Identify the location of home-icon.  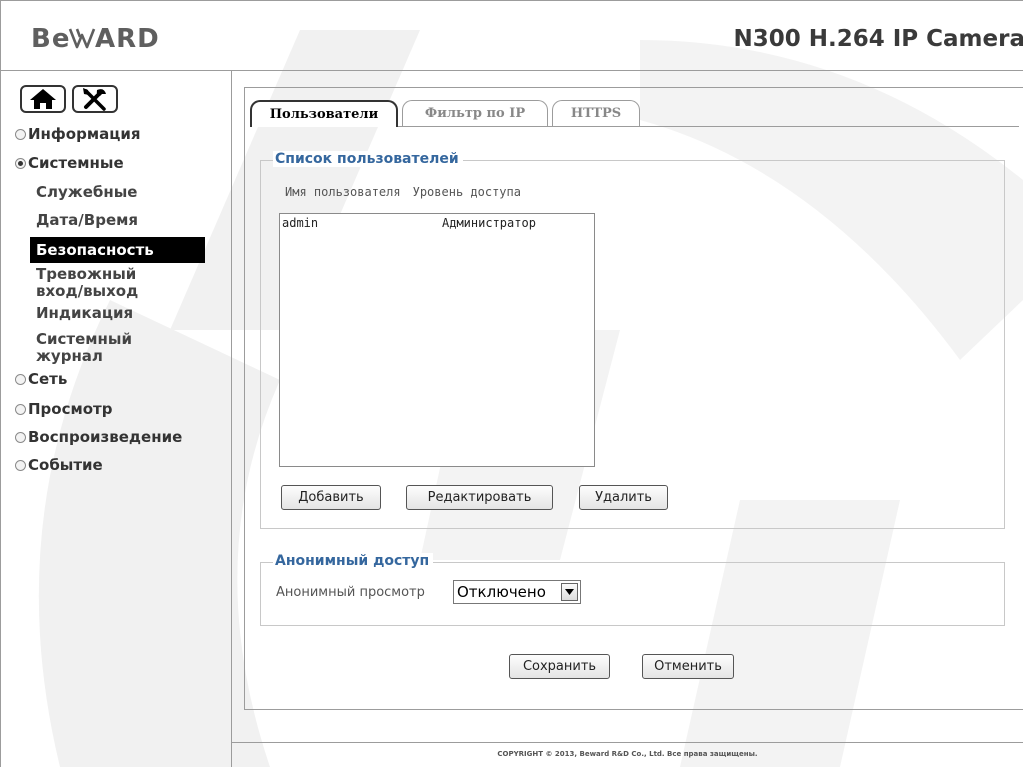
(43, 99).